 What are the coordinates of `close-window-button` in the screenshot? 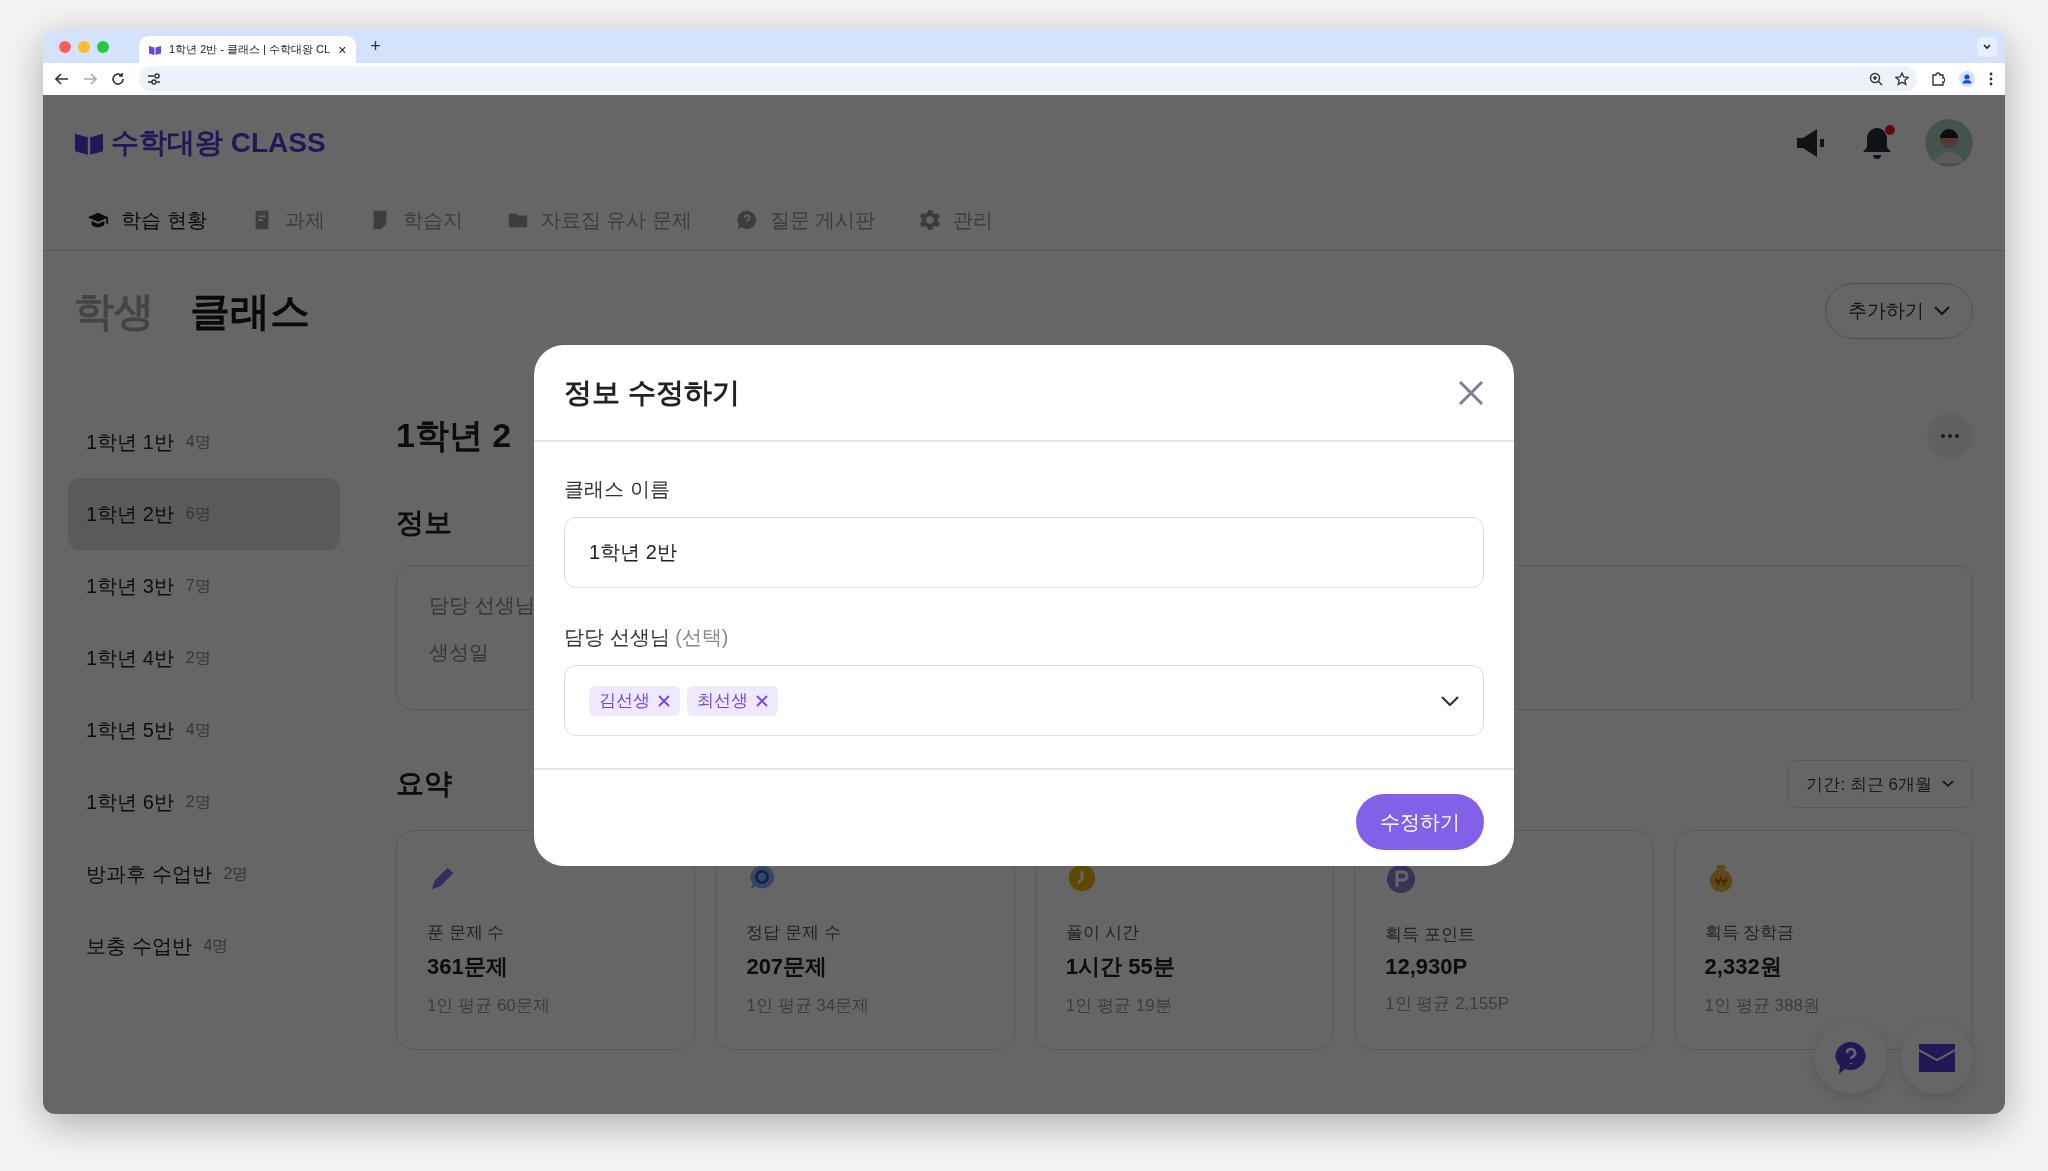 It's located at (65, 46).